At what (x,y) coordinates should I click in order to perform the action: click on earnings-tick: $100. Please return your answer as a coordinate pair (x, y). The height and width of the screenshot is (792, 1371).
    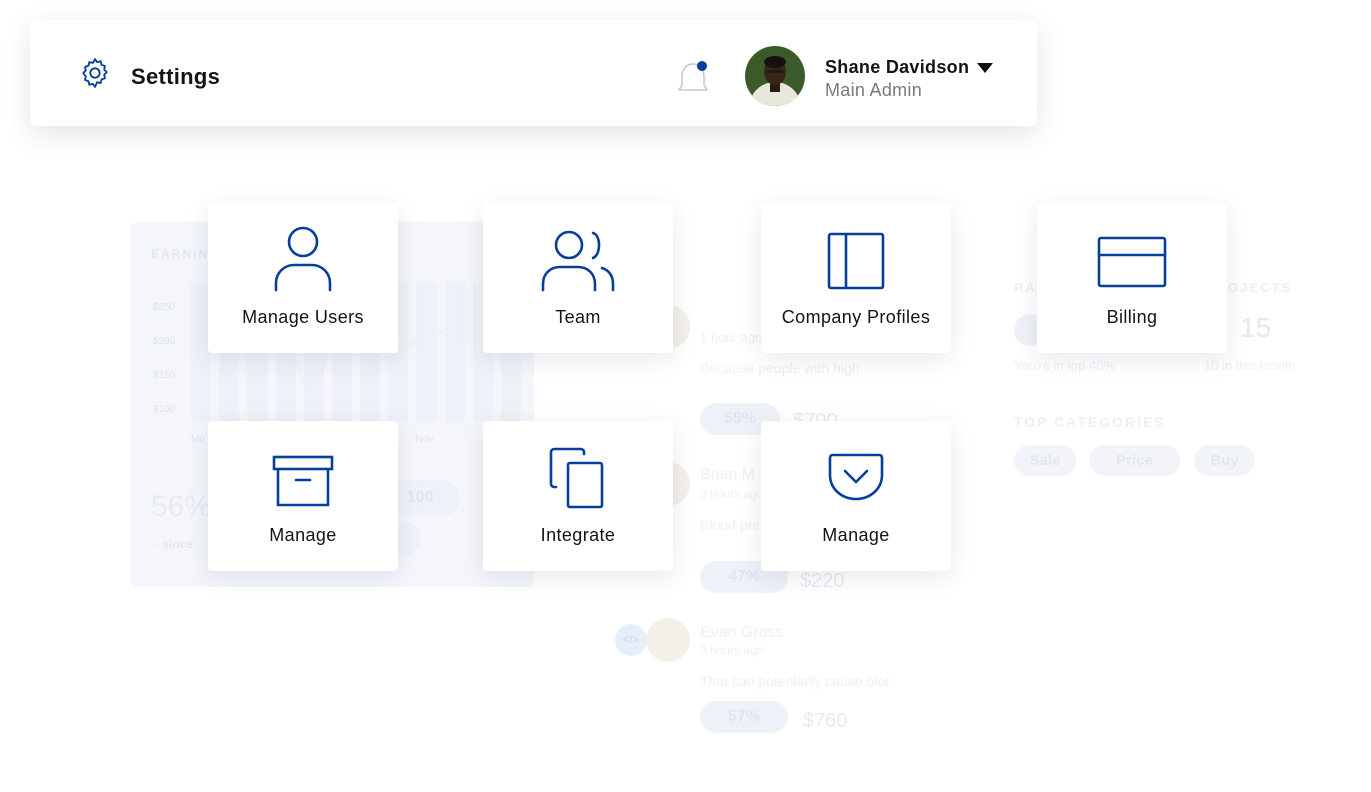
    Looking at the image, I should click on (164, 409).